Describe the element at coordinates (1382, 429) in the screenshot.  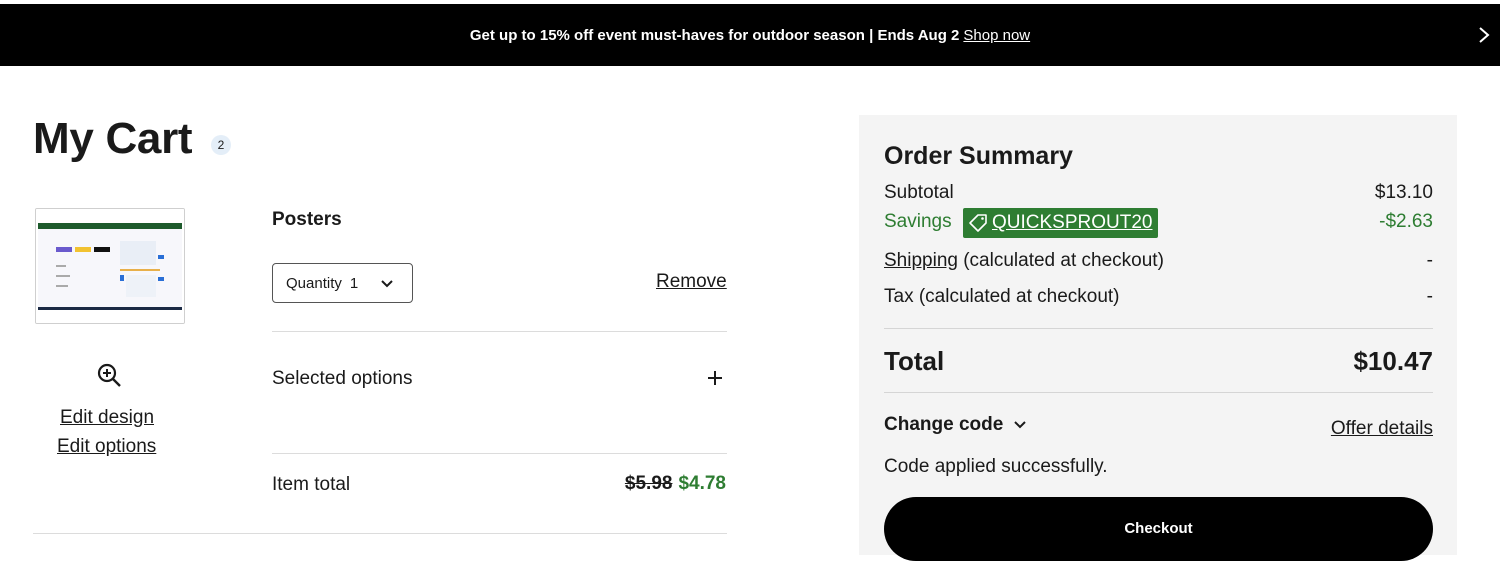
I see `offer-details-link: Offer details` at that location.